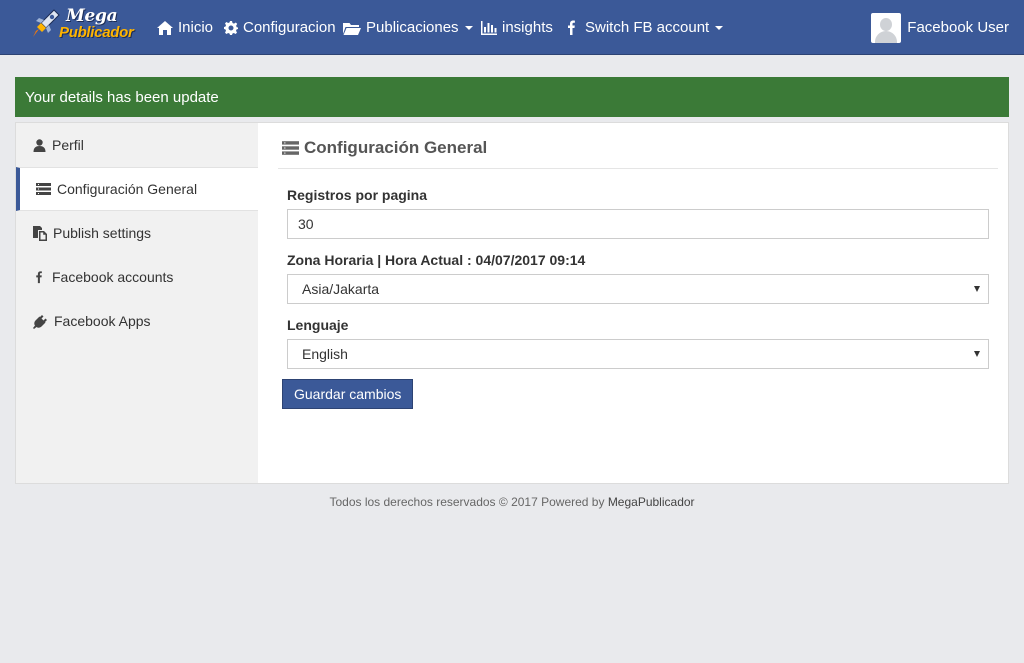 The height and width of the screenshot is (663, 1024). Describe the element at coordinates (512, 97) in the screenshot. I see `success-alert: Your details has been update` at that location.